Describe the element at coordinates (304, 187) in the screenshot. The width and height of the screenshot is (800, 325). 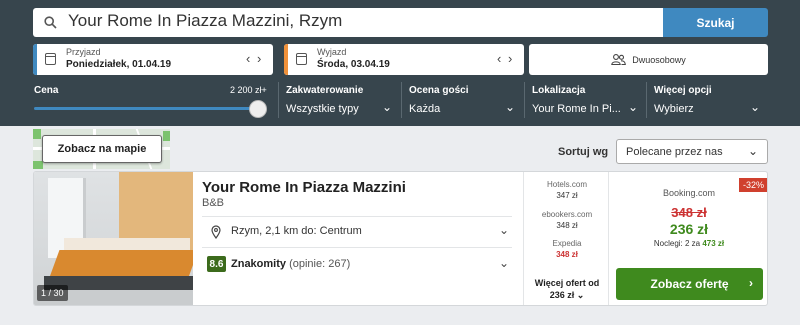
I see `hotel-name: Your Rome In Piazza Mazzini` at that location.